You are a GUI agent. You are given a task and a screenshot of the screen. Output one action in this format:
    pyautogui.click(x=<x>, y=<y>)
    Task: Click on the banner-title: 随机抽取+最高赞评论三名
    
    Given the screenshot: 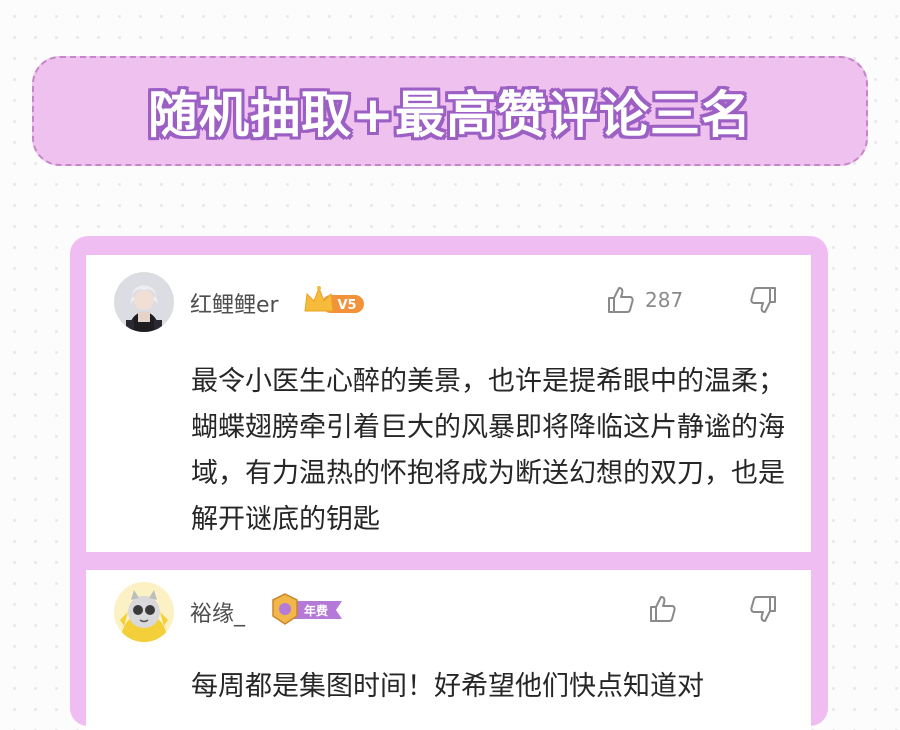 What is the action you would take?
    pyautogui.click(x=450, y=115)
    